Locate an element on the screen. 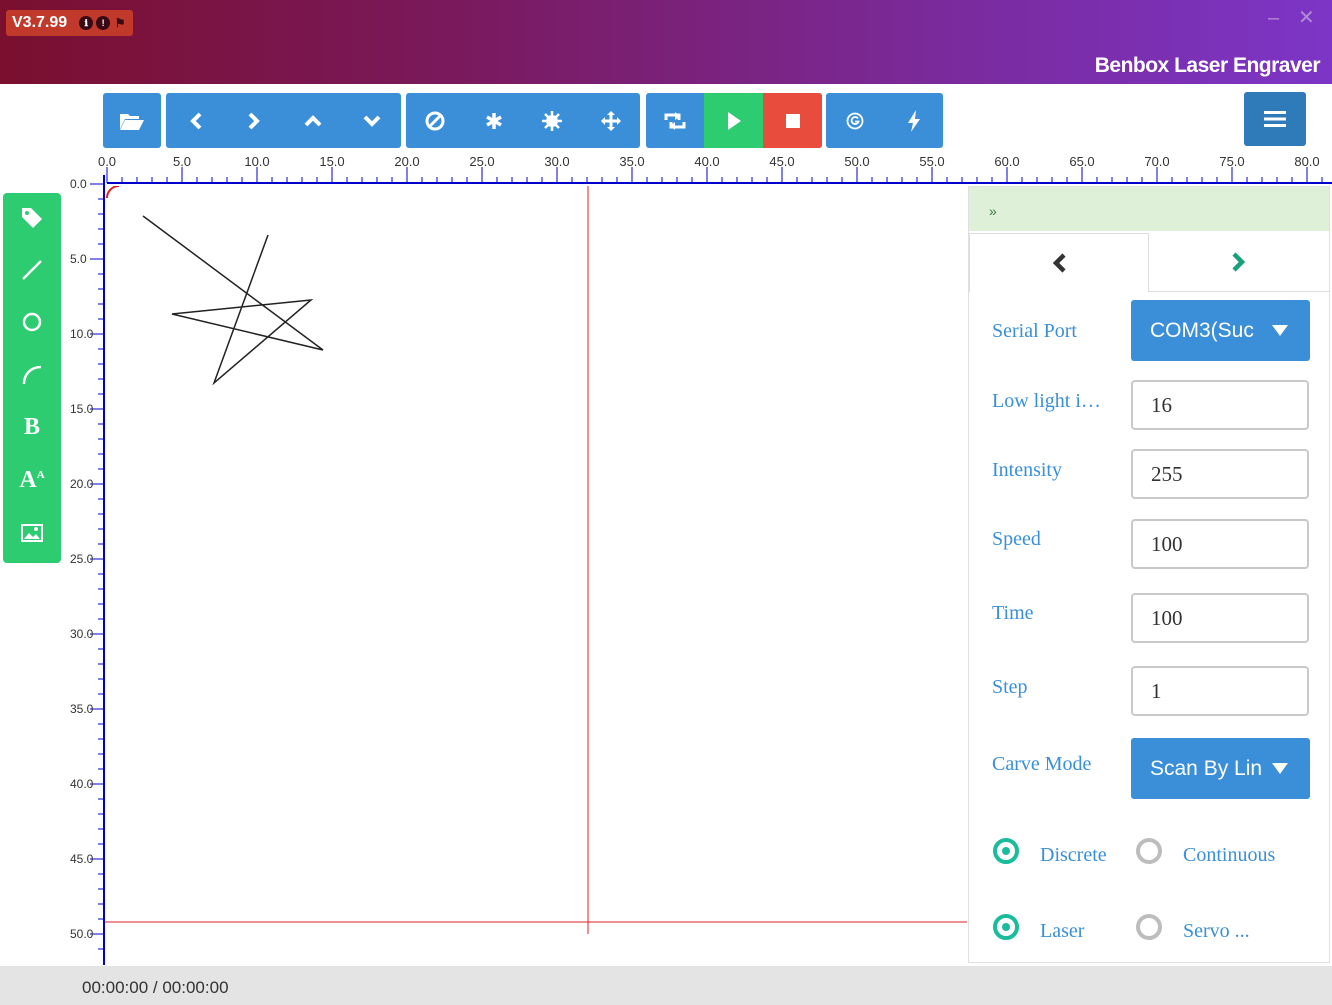 The height and width of the screenshot is (1005, 1332). circle-tool-button is located at coordinates (32, 322).